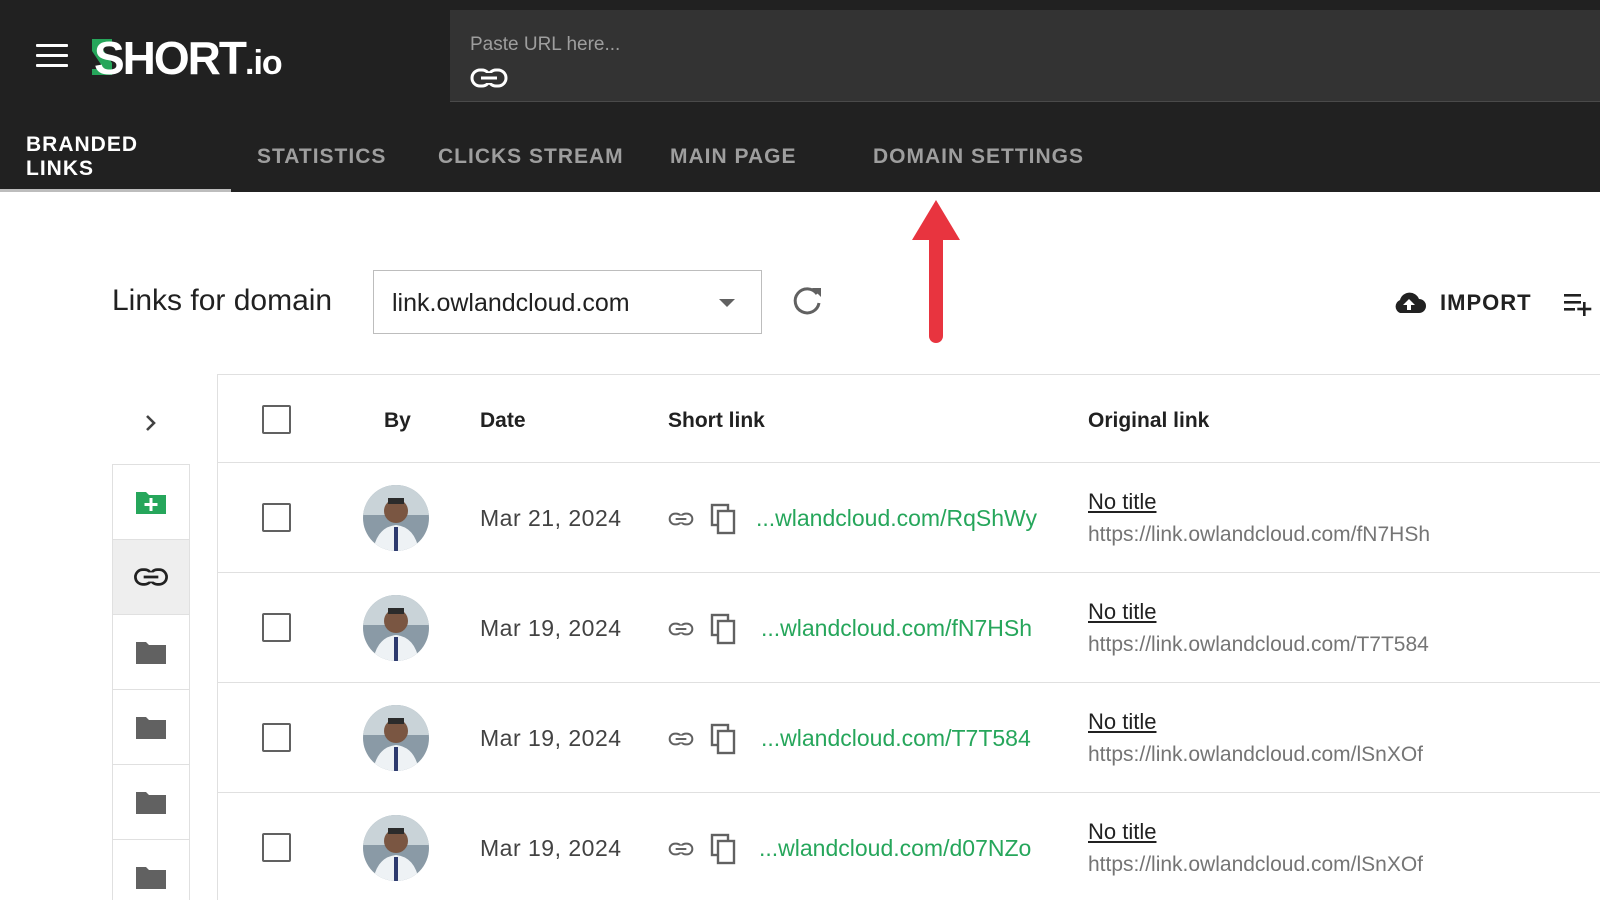 The width and height of the screenshot is (1600, 900). Describe the element at coordinates (115, 157) in the screenshot. I see `tab-branded-links: BRANDED LINKS` at that location.